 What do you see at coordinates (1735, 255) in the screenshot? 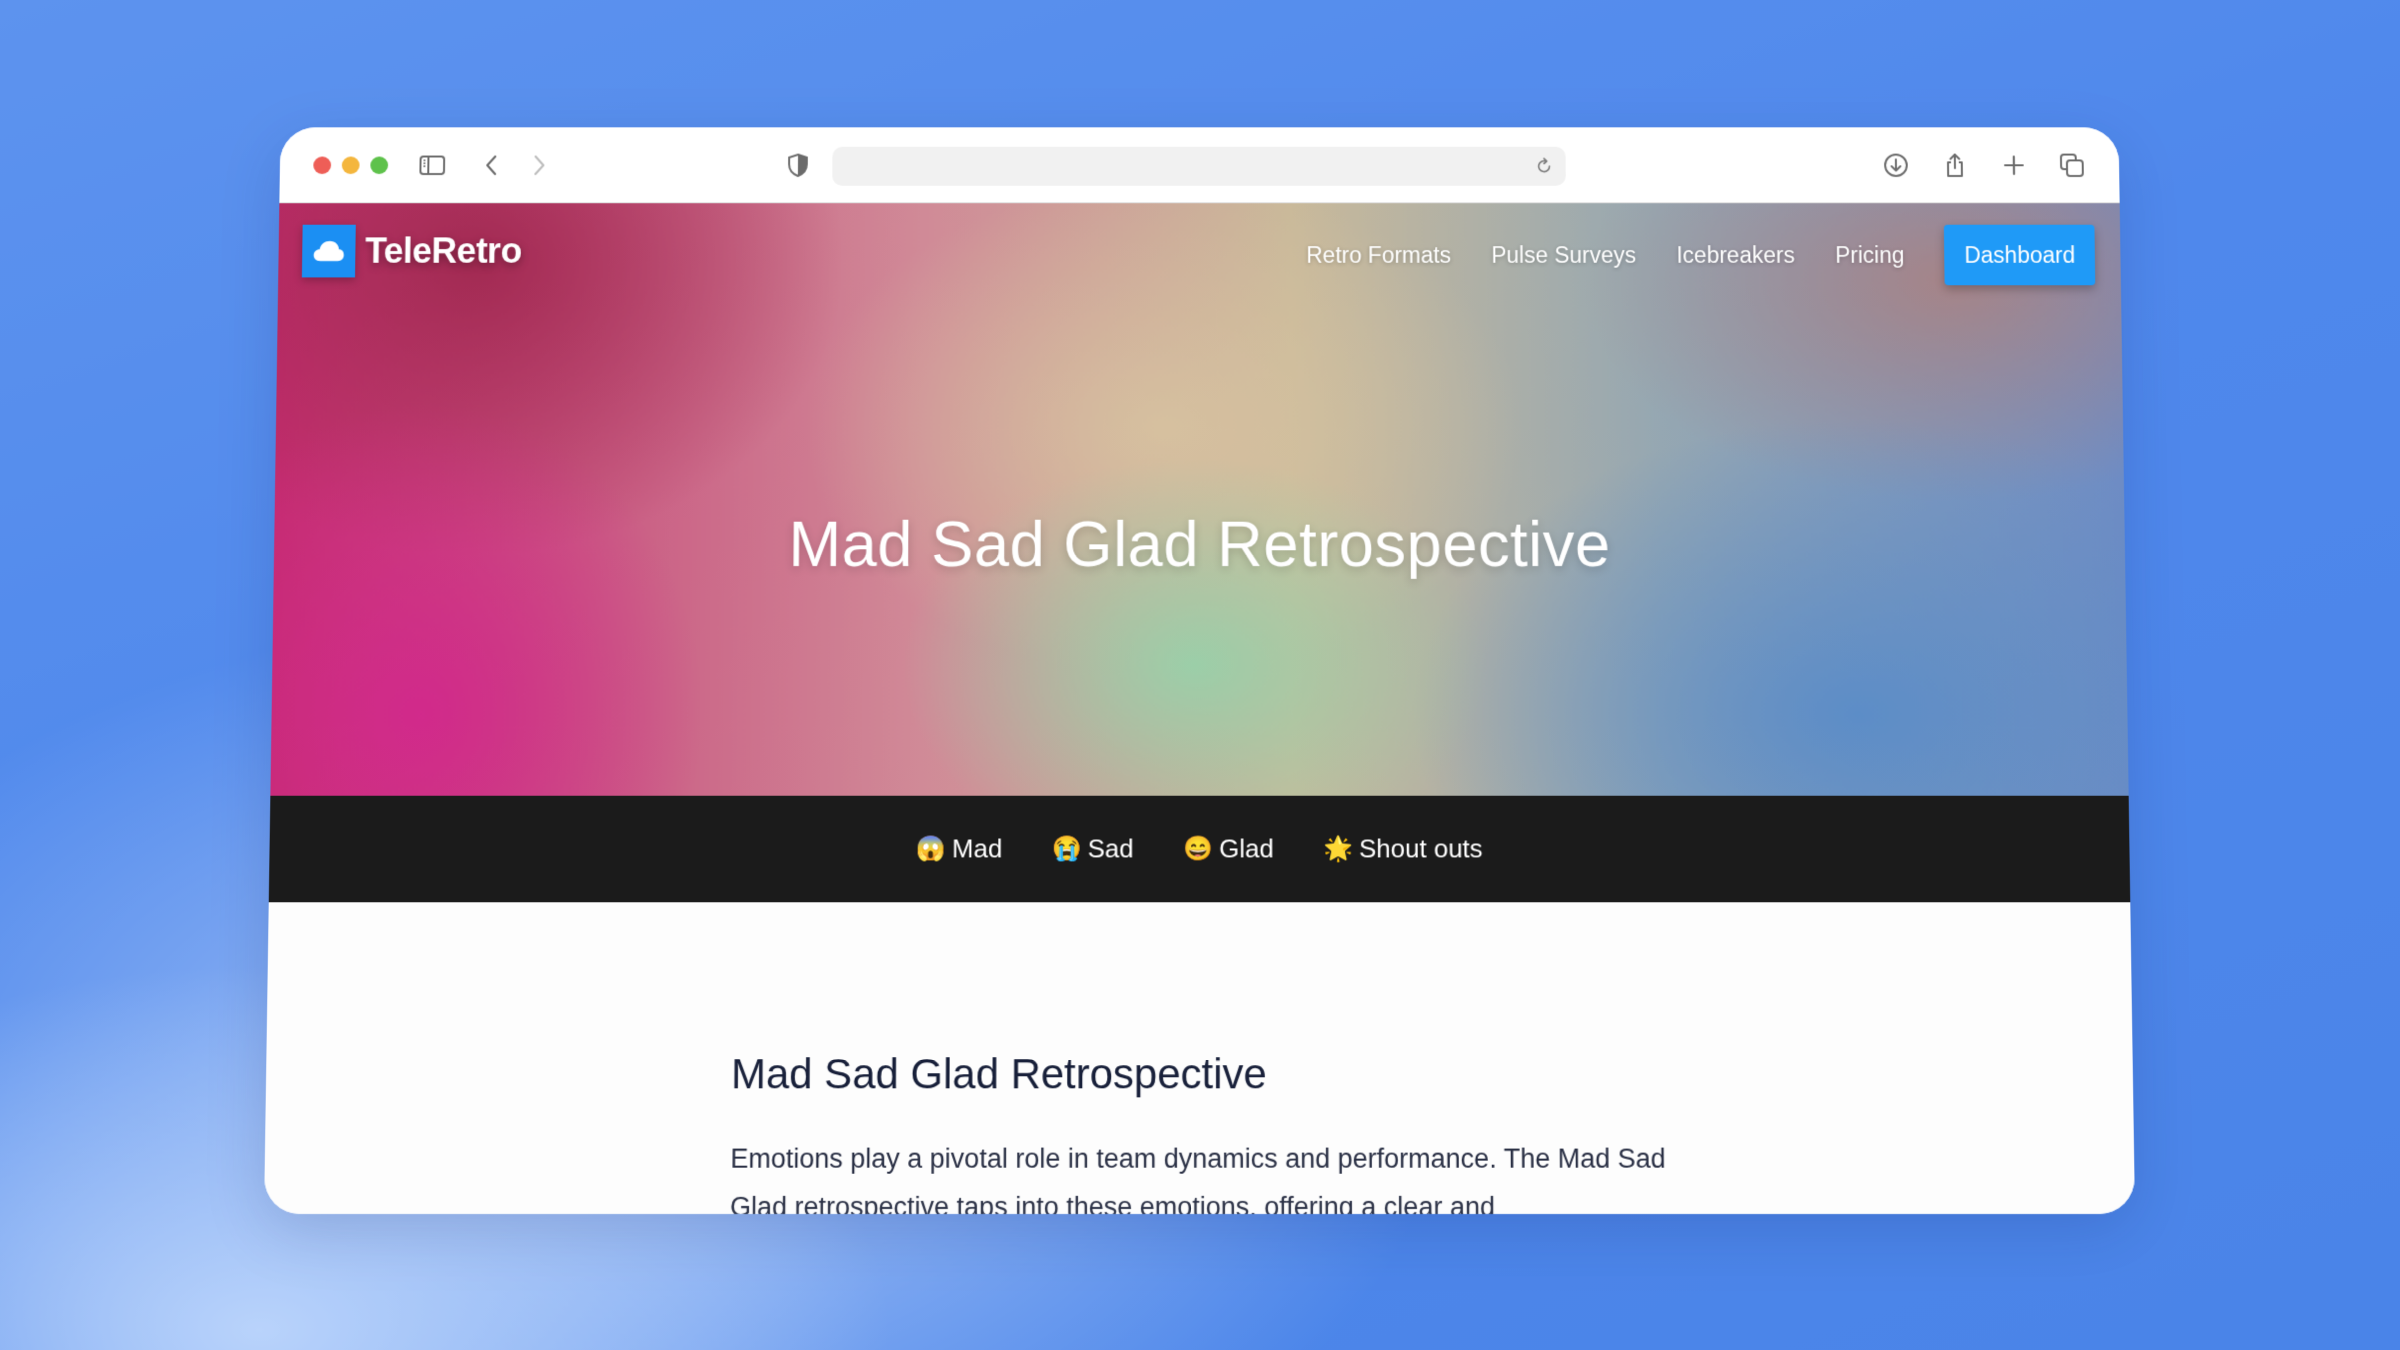
I see `nav-link-icebreakers: Icebreakers` at bounding box center [1735, 255].